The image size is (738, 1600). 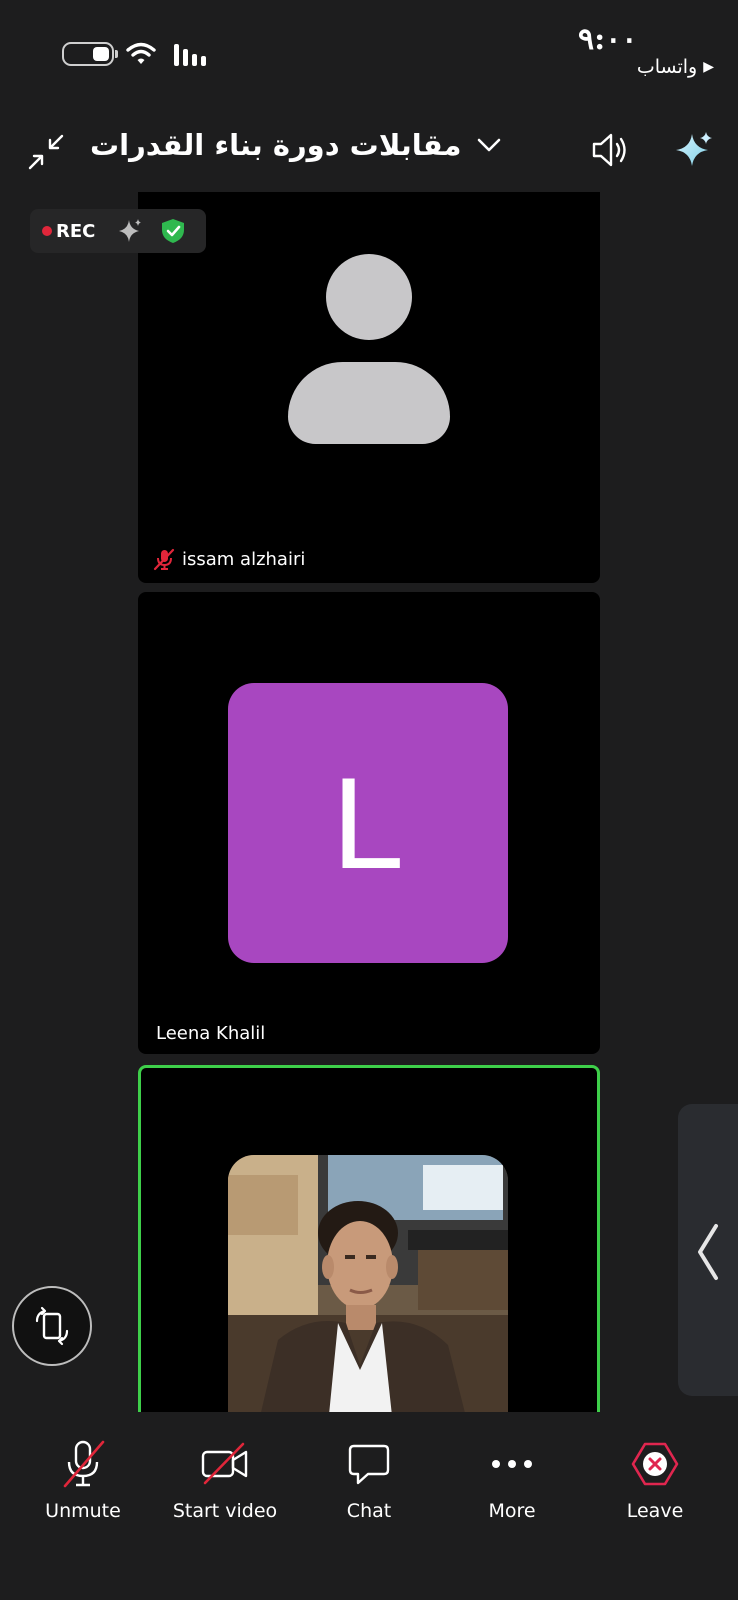 I want to click on video-off-icon, so click(x=224, y=1463).